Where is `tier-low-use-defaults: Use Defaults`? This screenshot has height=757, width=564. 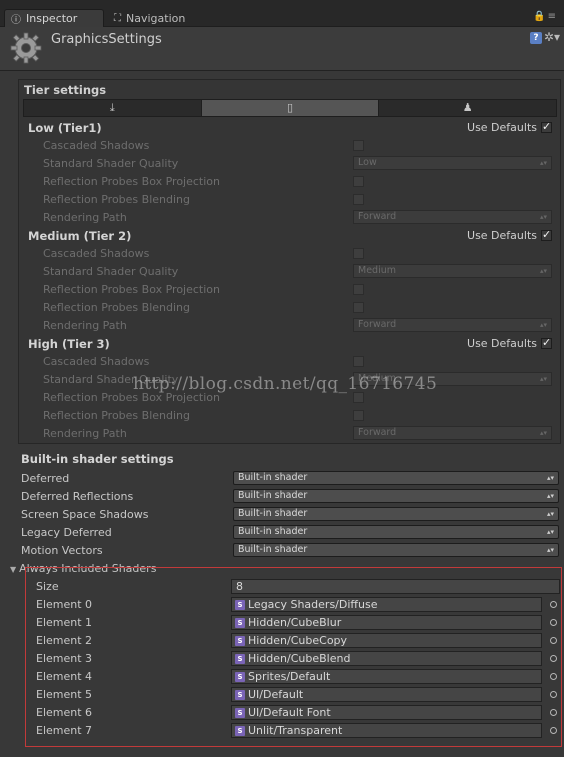
tier-low-use-defaults: Use Defaults is located at coordinates (509, 127).